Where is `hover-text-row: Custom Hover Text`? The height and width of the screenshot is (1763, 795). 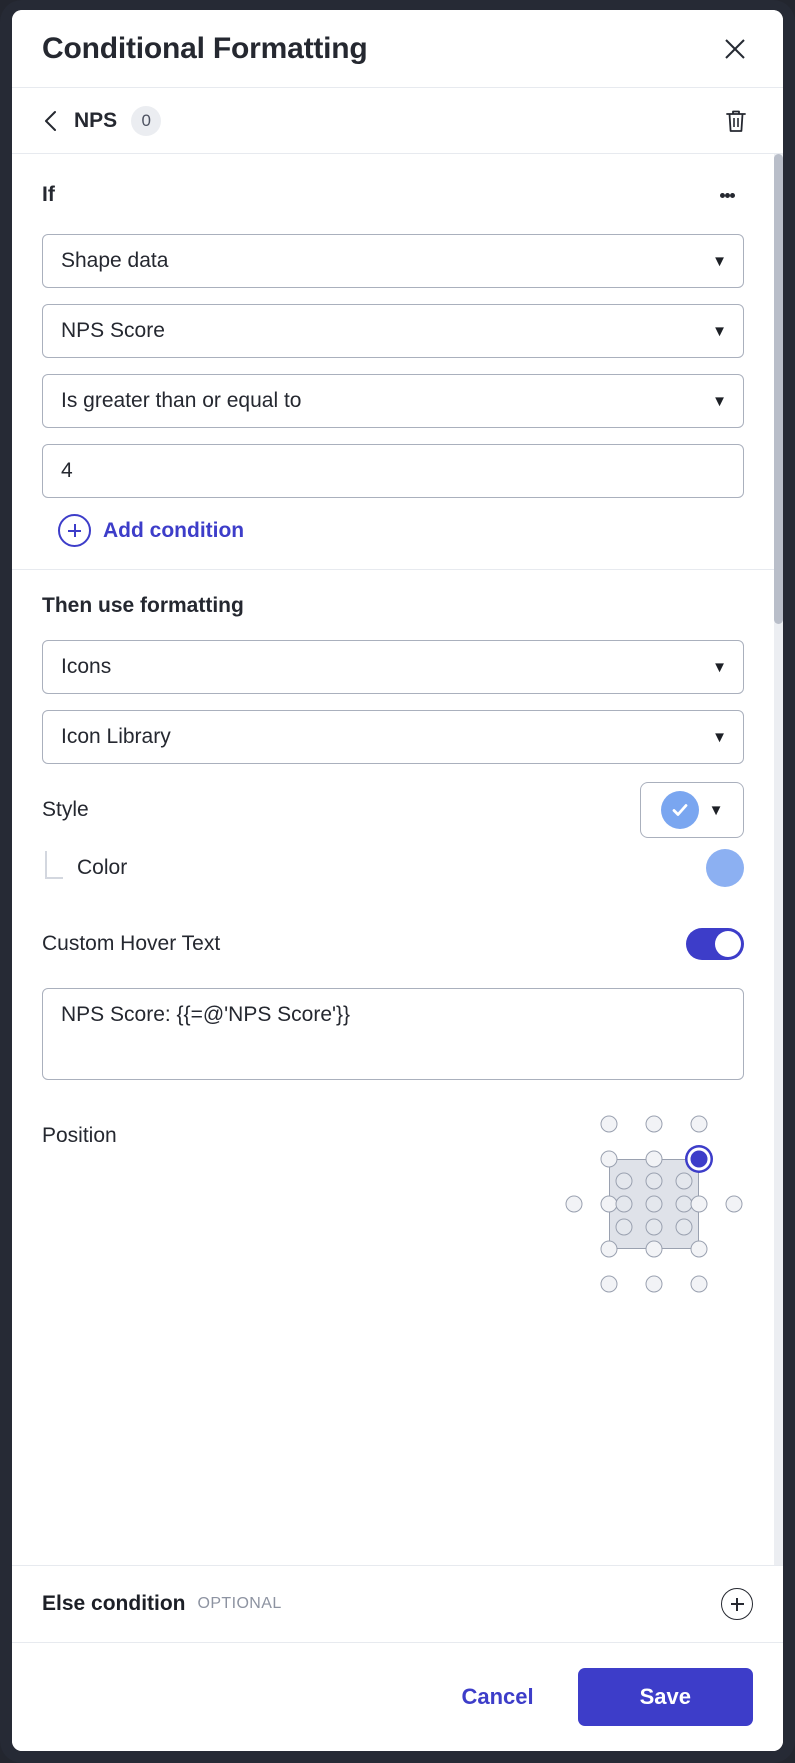
hover-text-row: Custom Hover Text is located at coordinates (393, 944).